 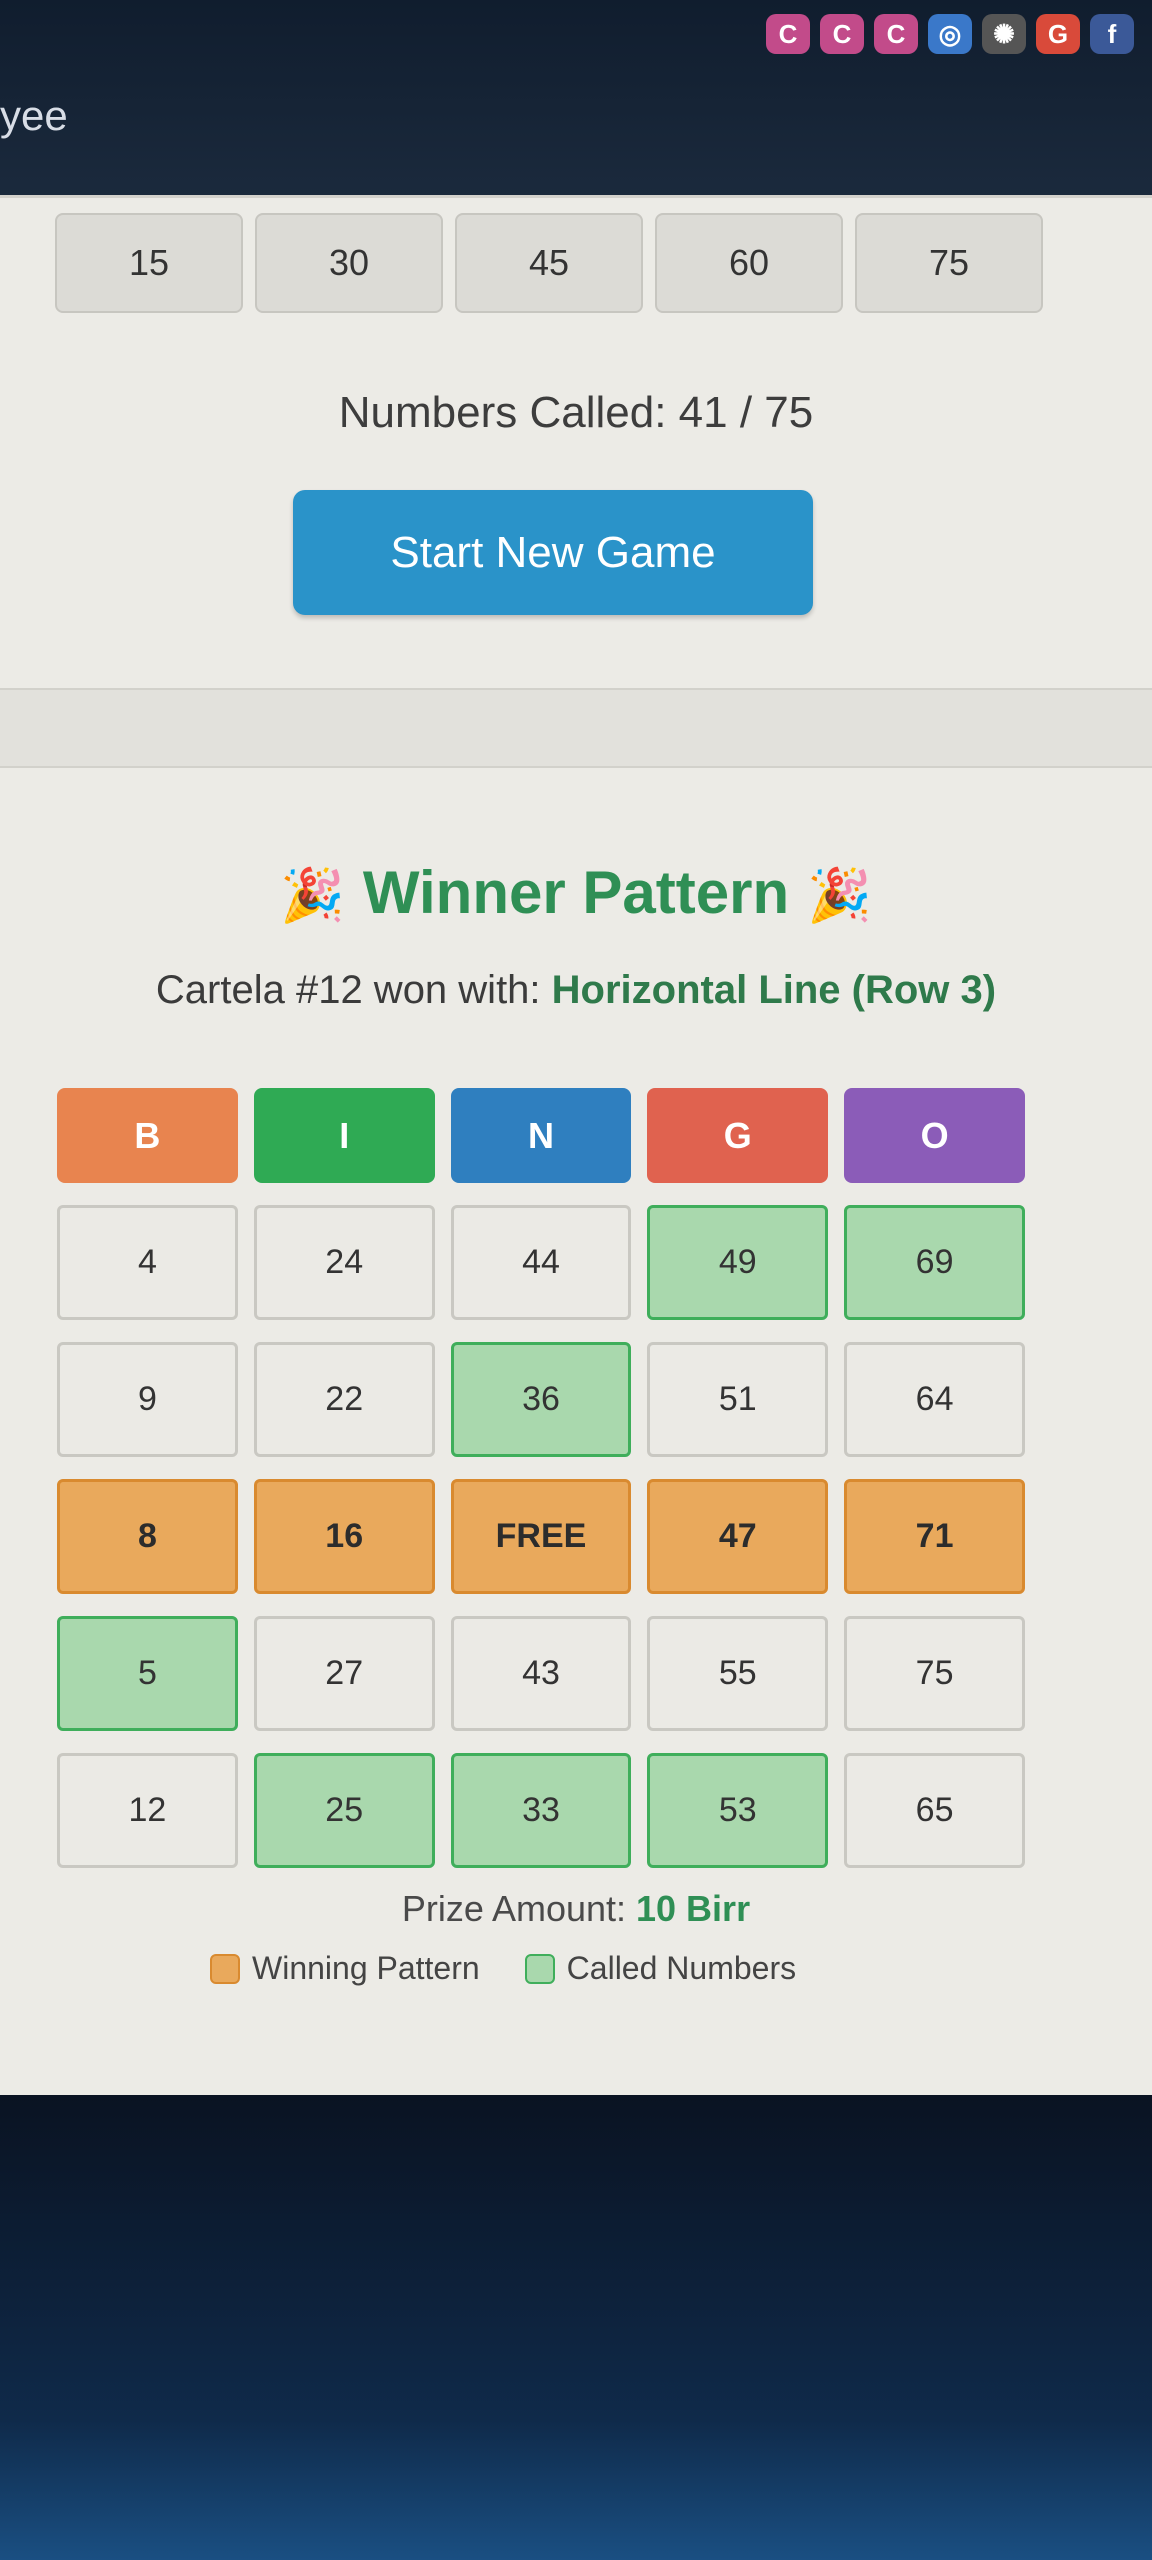 I want to click on bingo-row: 5 27 43 55 75, so click(x=541, y=1673).